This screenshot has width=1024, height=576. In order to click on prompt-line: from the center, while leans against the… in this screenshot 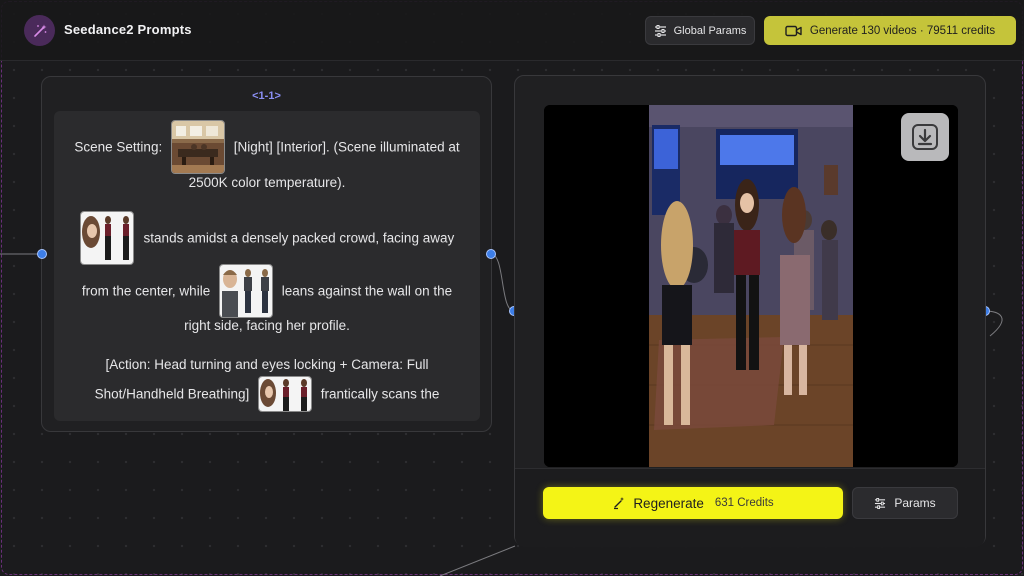, I will do `click(267, 291)`.